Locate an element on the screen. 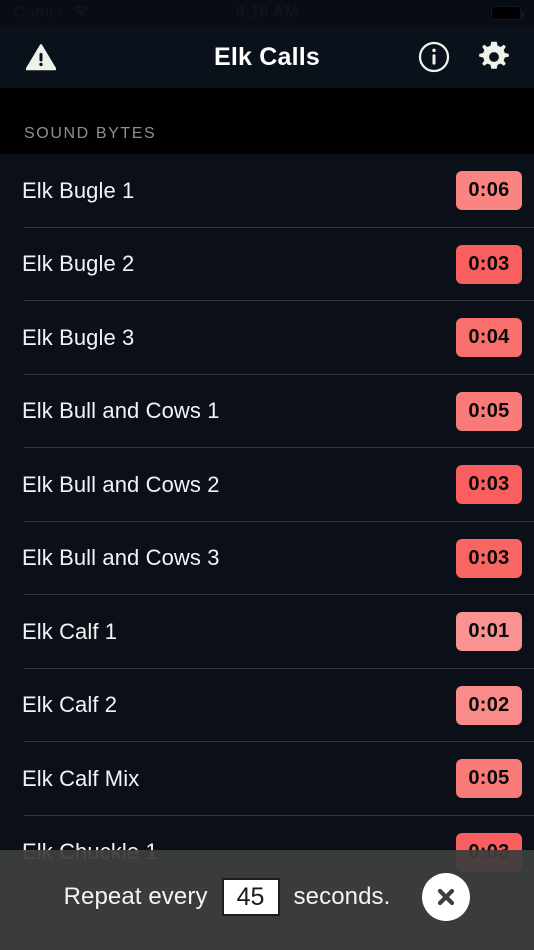  battery-fill is located at coordinates (506, 13).